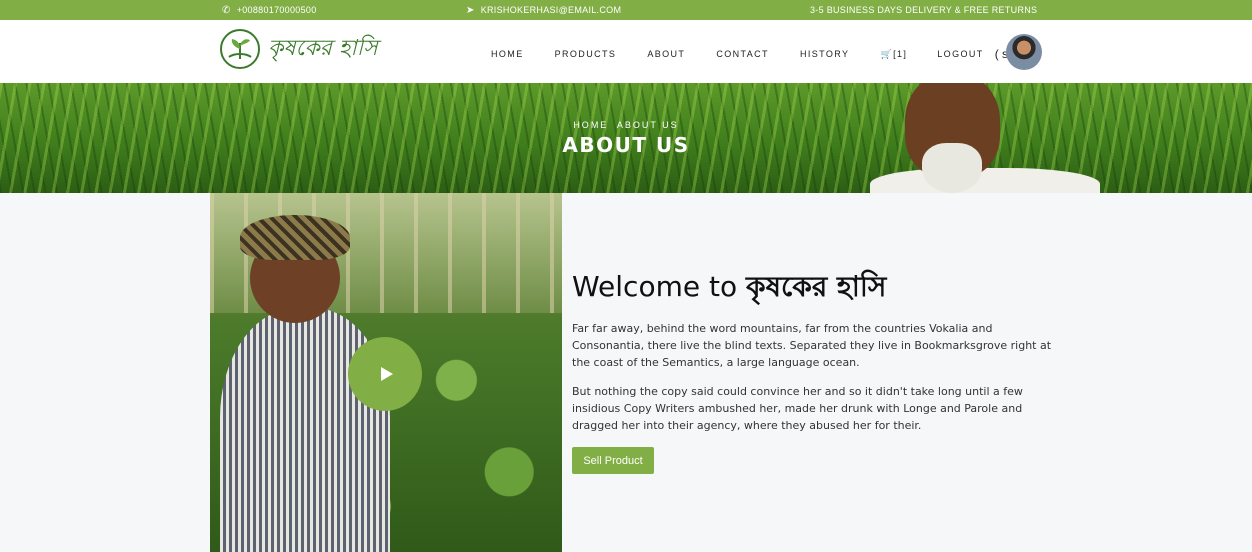  Describe the element at coordinates (900, 53) in the screenshot. I see `cart-count: [1]` at that location.